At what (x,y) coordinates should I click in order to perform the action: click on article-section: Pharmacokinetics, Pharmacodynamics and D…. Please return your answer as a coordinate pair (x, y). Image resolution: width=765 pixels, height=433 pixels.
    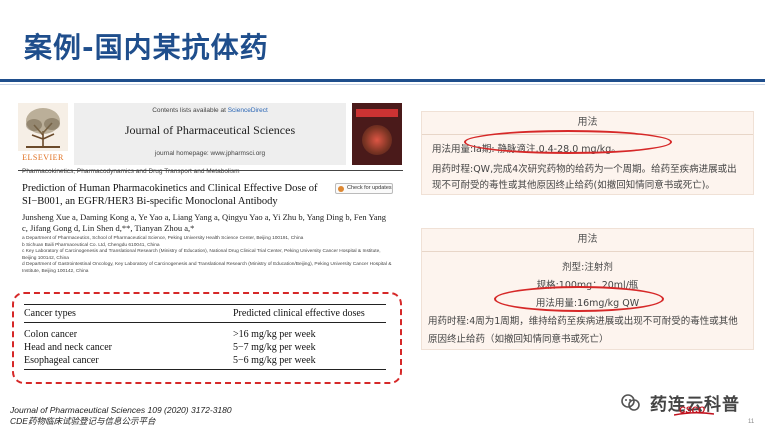
    Looking at the image, I should click on (131, 171).